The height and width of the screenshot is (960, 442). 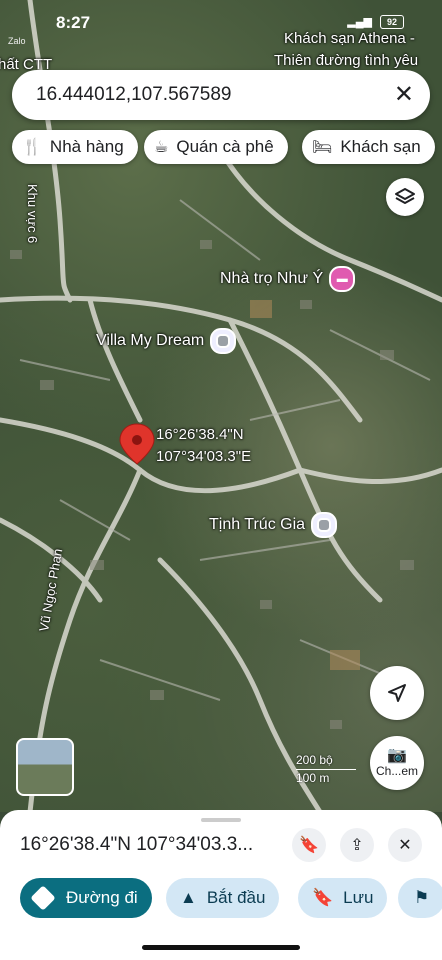 I want to click on layers-button, so click(x=405, y=197).